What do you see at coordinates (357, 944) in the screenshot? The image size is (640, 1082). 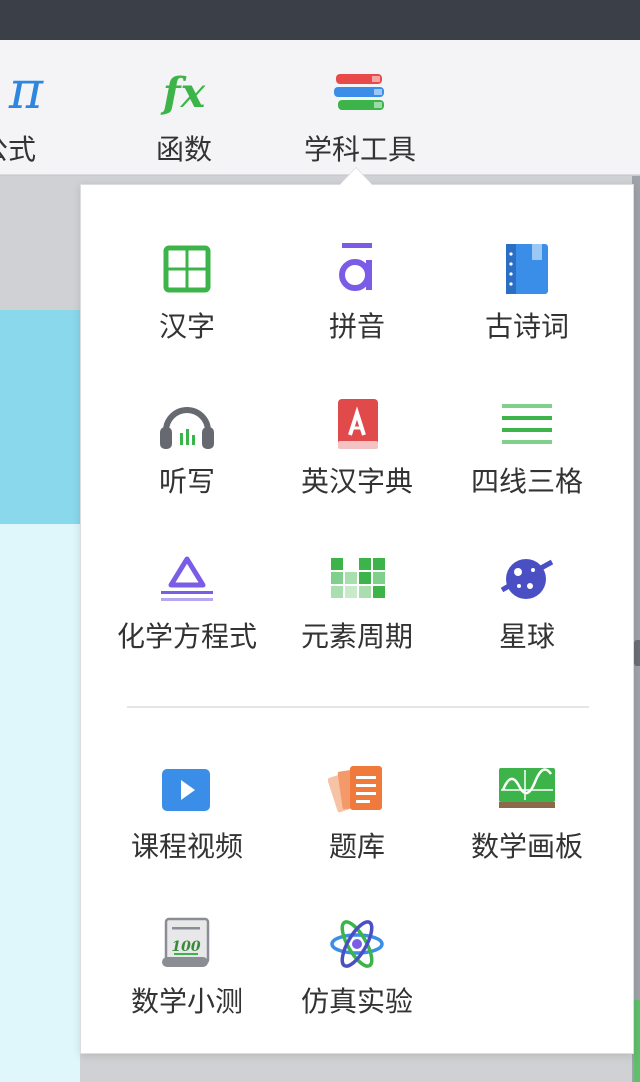 I see `simulation-atom-icon` at bounding box center [357, 944].